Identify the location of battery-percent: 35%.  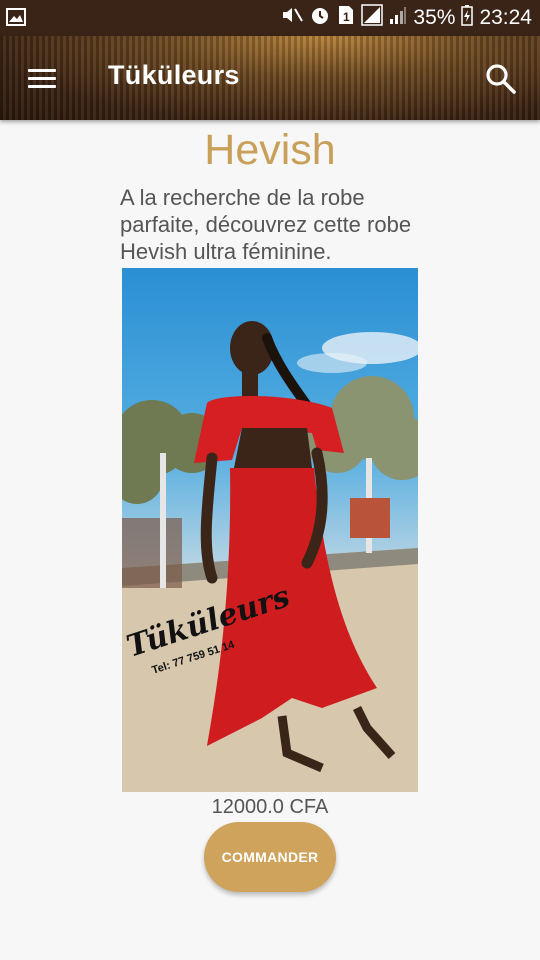
(434, 17).